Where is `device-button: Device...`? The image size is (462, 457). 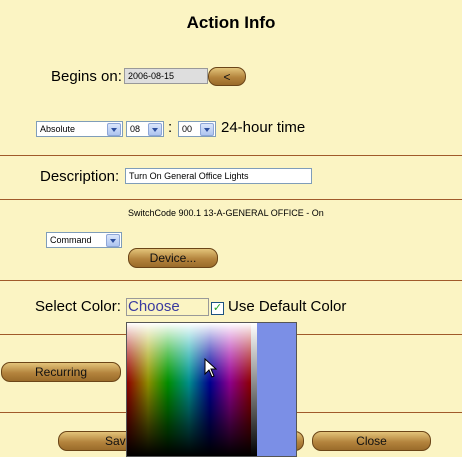 device-button: Device... is located at coordinates (173, 258).